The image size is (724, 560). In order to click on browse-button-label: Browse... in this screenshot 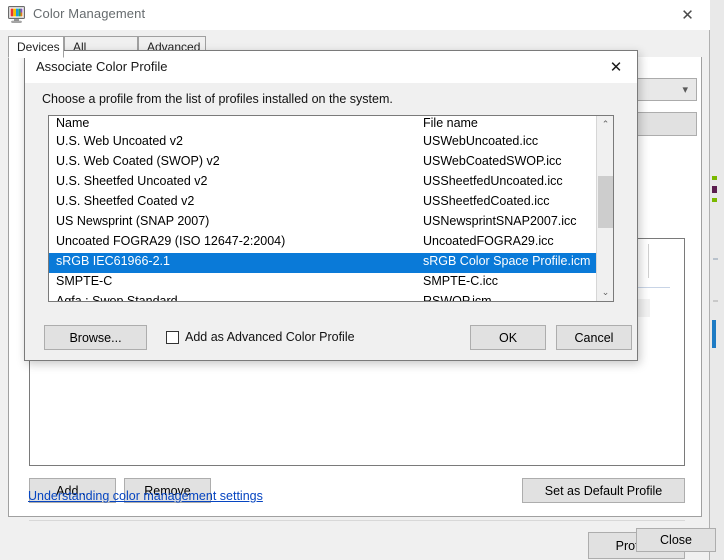, I will do `click(95, 337)`.